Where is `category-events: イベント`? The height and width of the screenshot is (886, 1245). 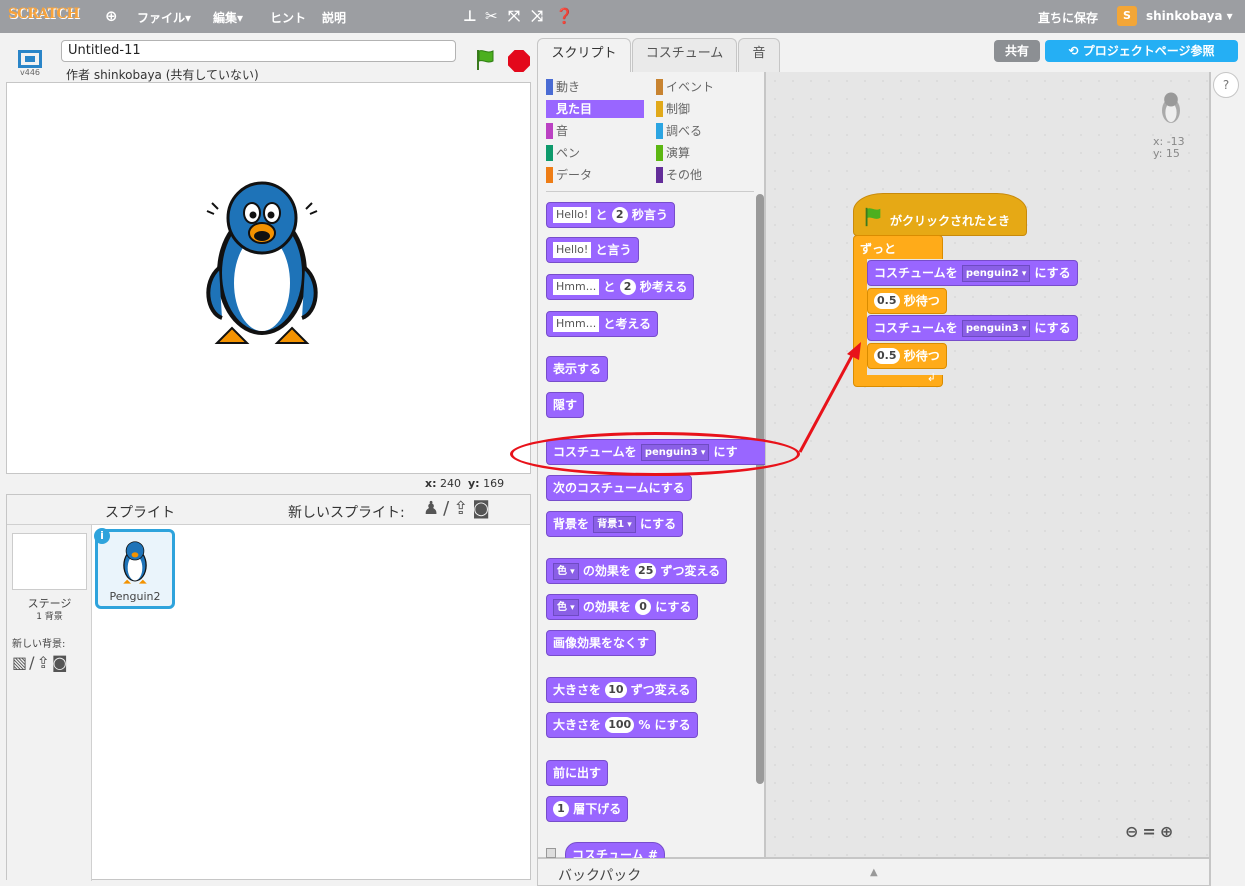 category-events: イベント is located at coordinates (685, 87).